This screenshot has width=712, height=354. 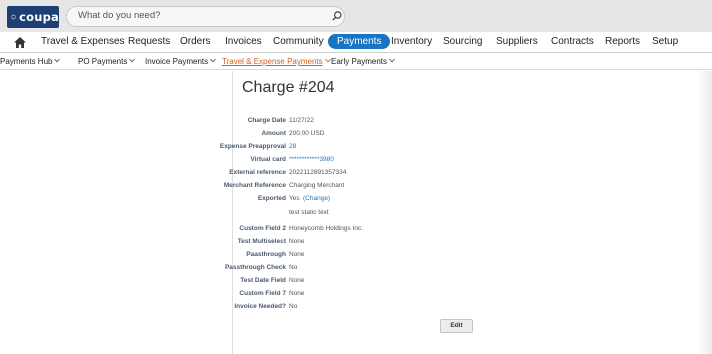 What do you see at coordinates (261, 241) in the screenshot?
I see `field-label-test-multiselect: Test Multiselect` at bounding box center [261, 241].